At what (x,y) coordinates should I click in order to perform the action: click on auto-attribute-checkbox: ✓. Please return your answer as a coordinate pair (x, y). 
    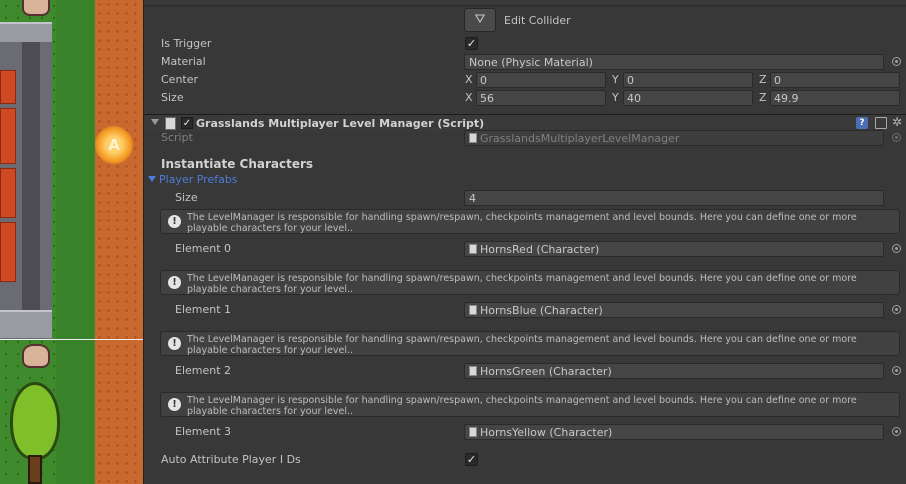
    Looking at the image, I should click on (471, 459).